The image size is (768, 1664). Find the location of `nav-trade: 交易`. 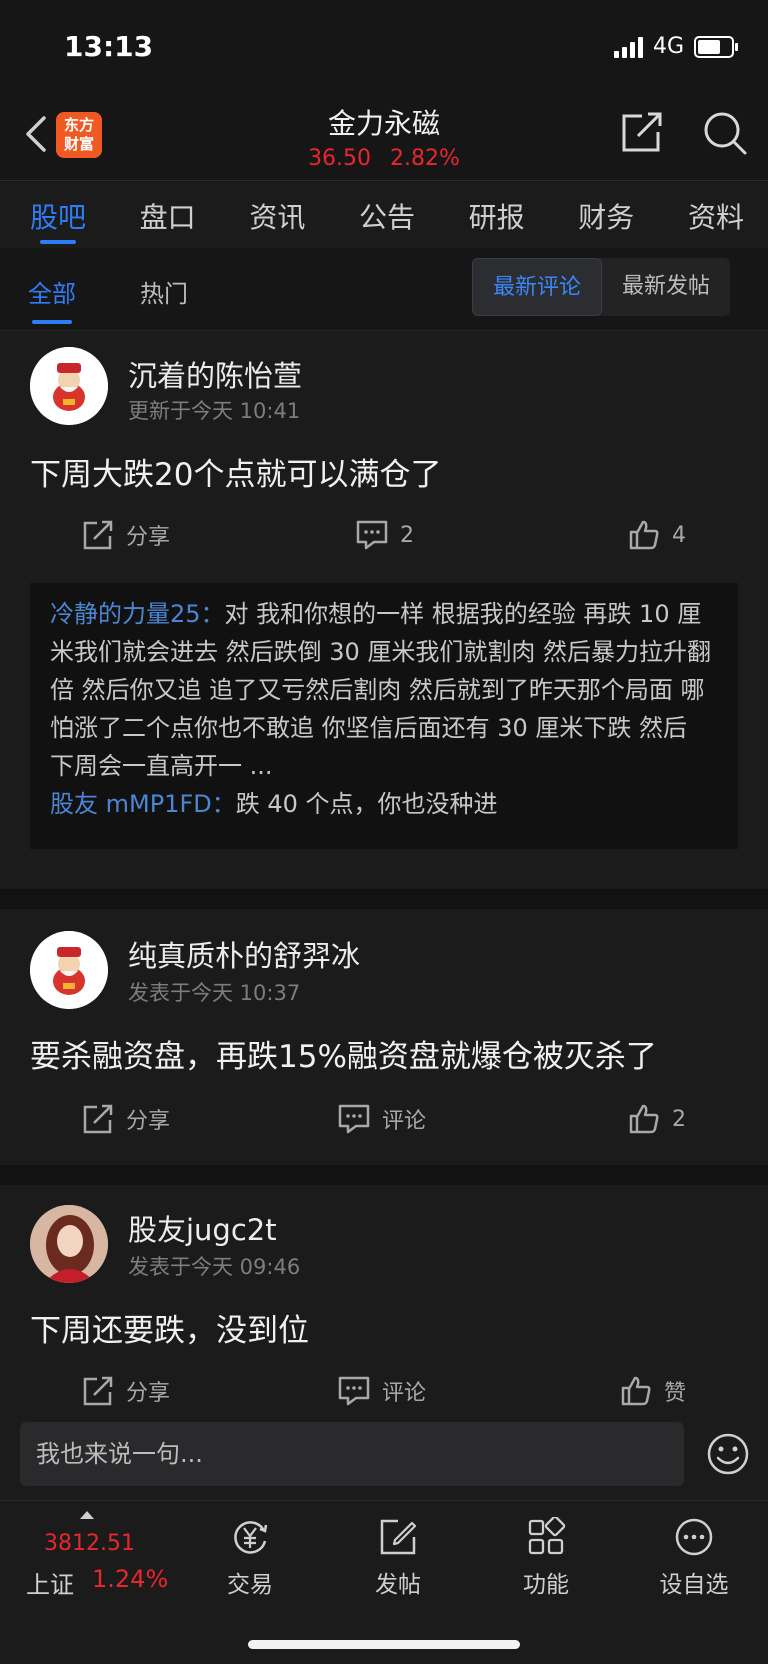

nav-trade: 交易 is located at coordinates (250, 1555).